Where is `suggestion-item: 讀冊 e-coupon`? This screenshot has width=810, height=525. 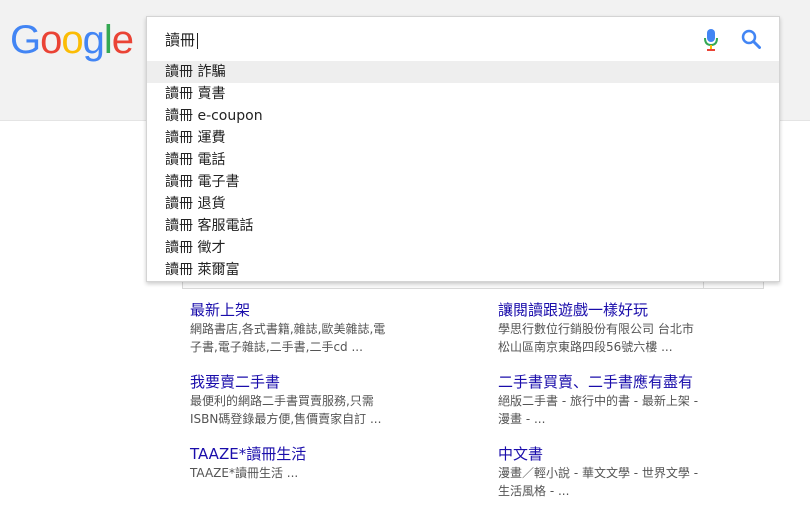
suggestion-item: 讀冊 e-coupon is located at coordinates (463, 116).